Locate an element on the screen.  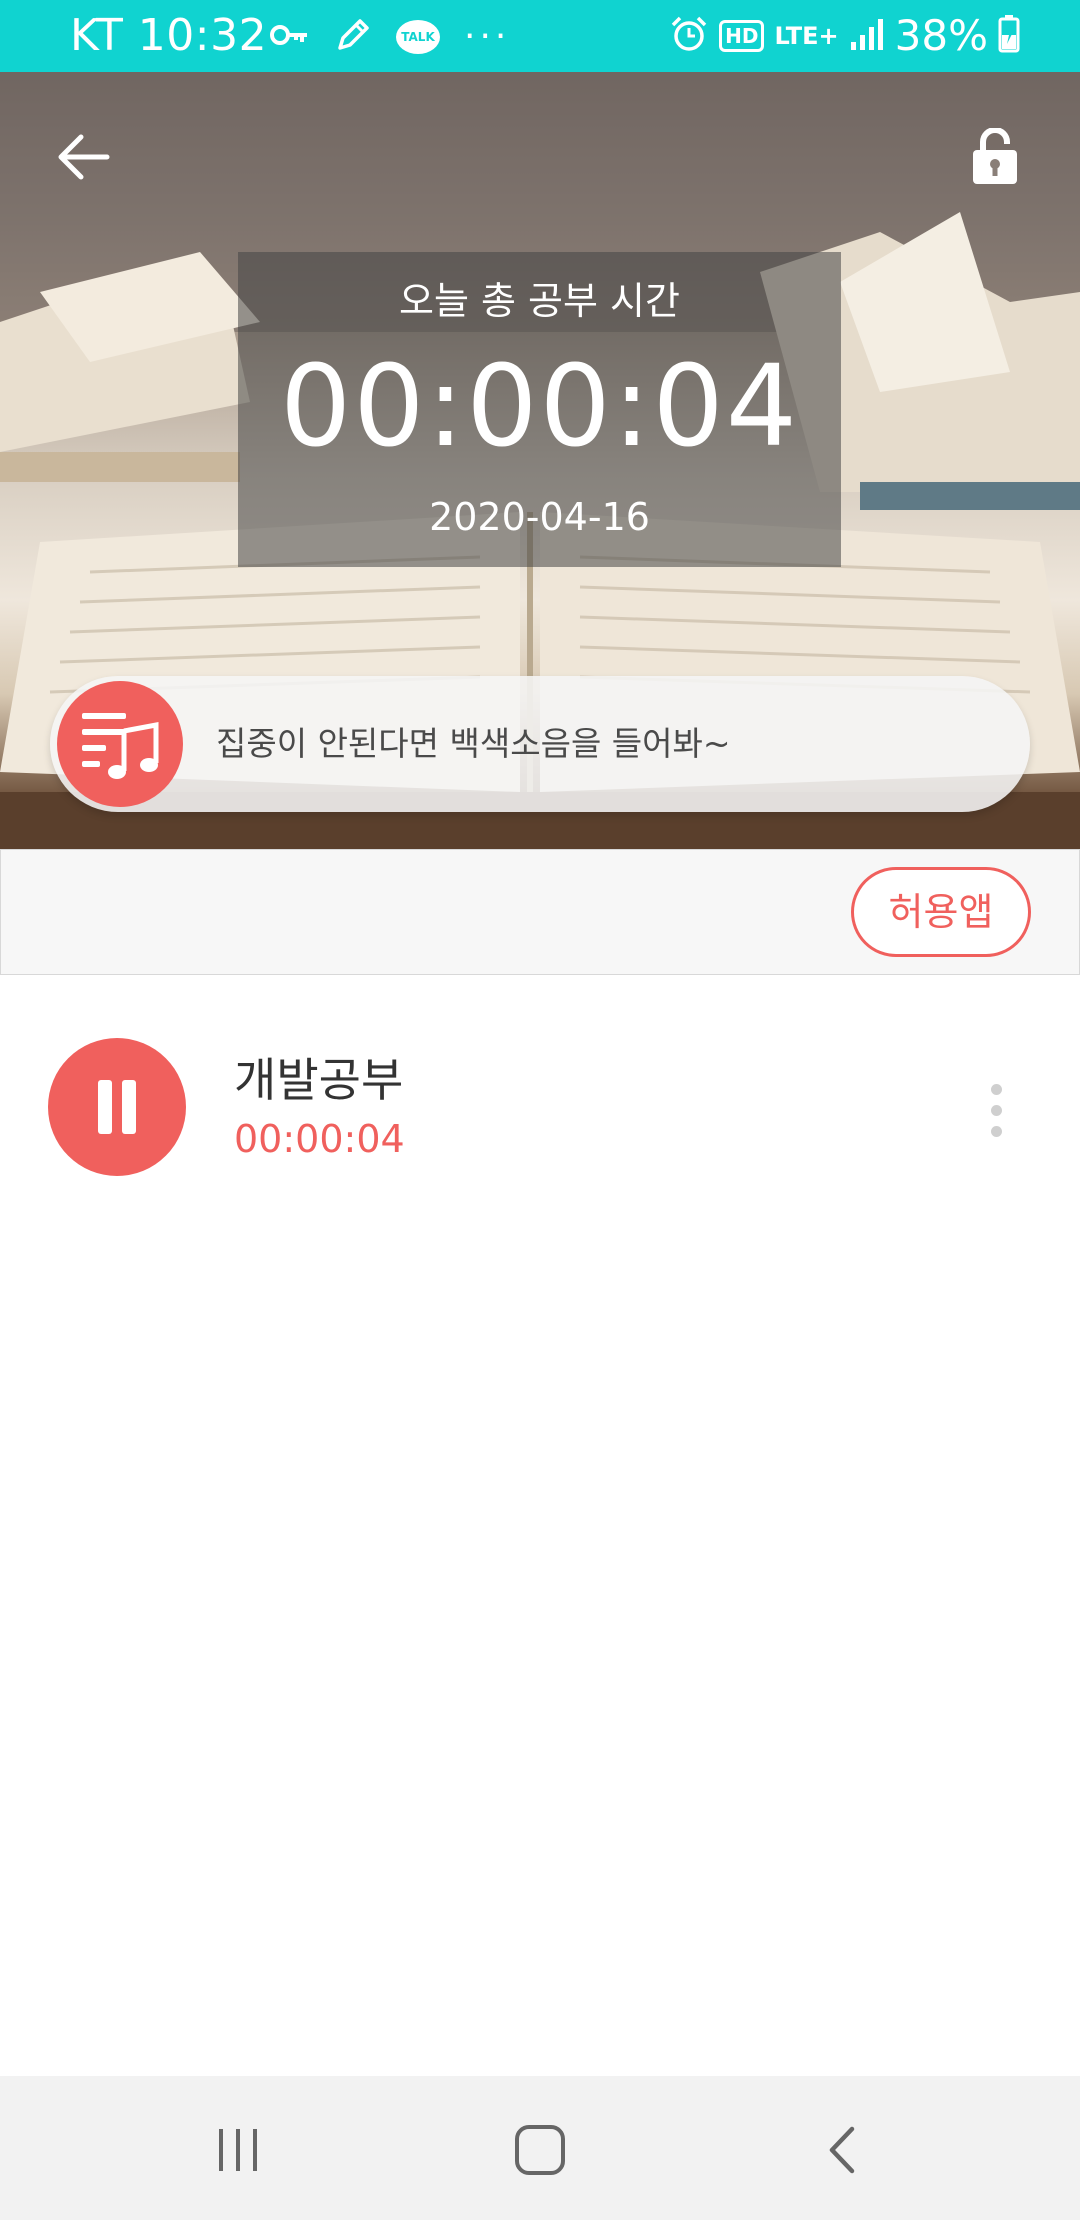
total-study-time-panel: 오늘 총 공부 시간 00:00:04 2020-04-16 is located at coordinates (539, 409).